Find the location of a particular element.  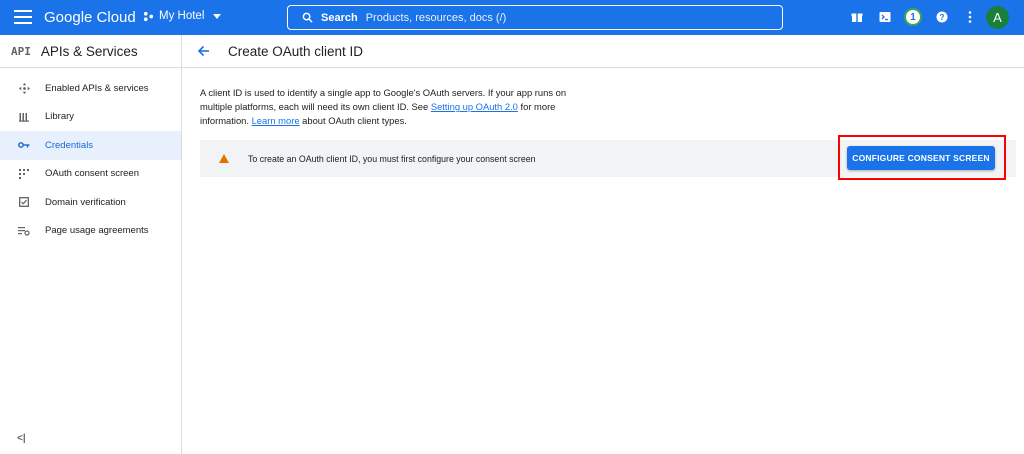

move-icon is located at coordinates (24, 88).